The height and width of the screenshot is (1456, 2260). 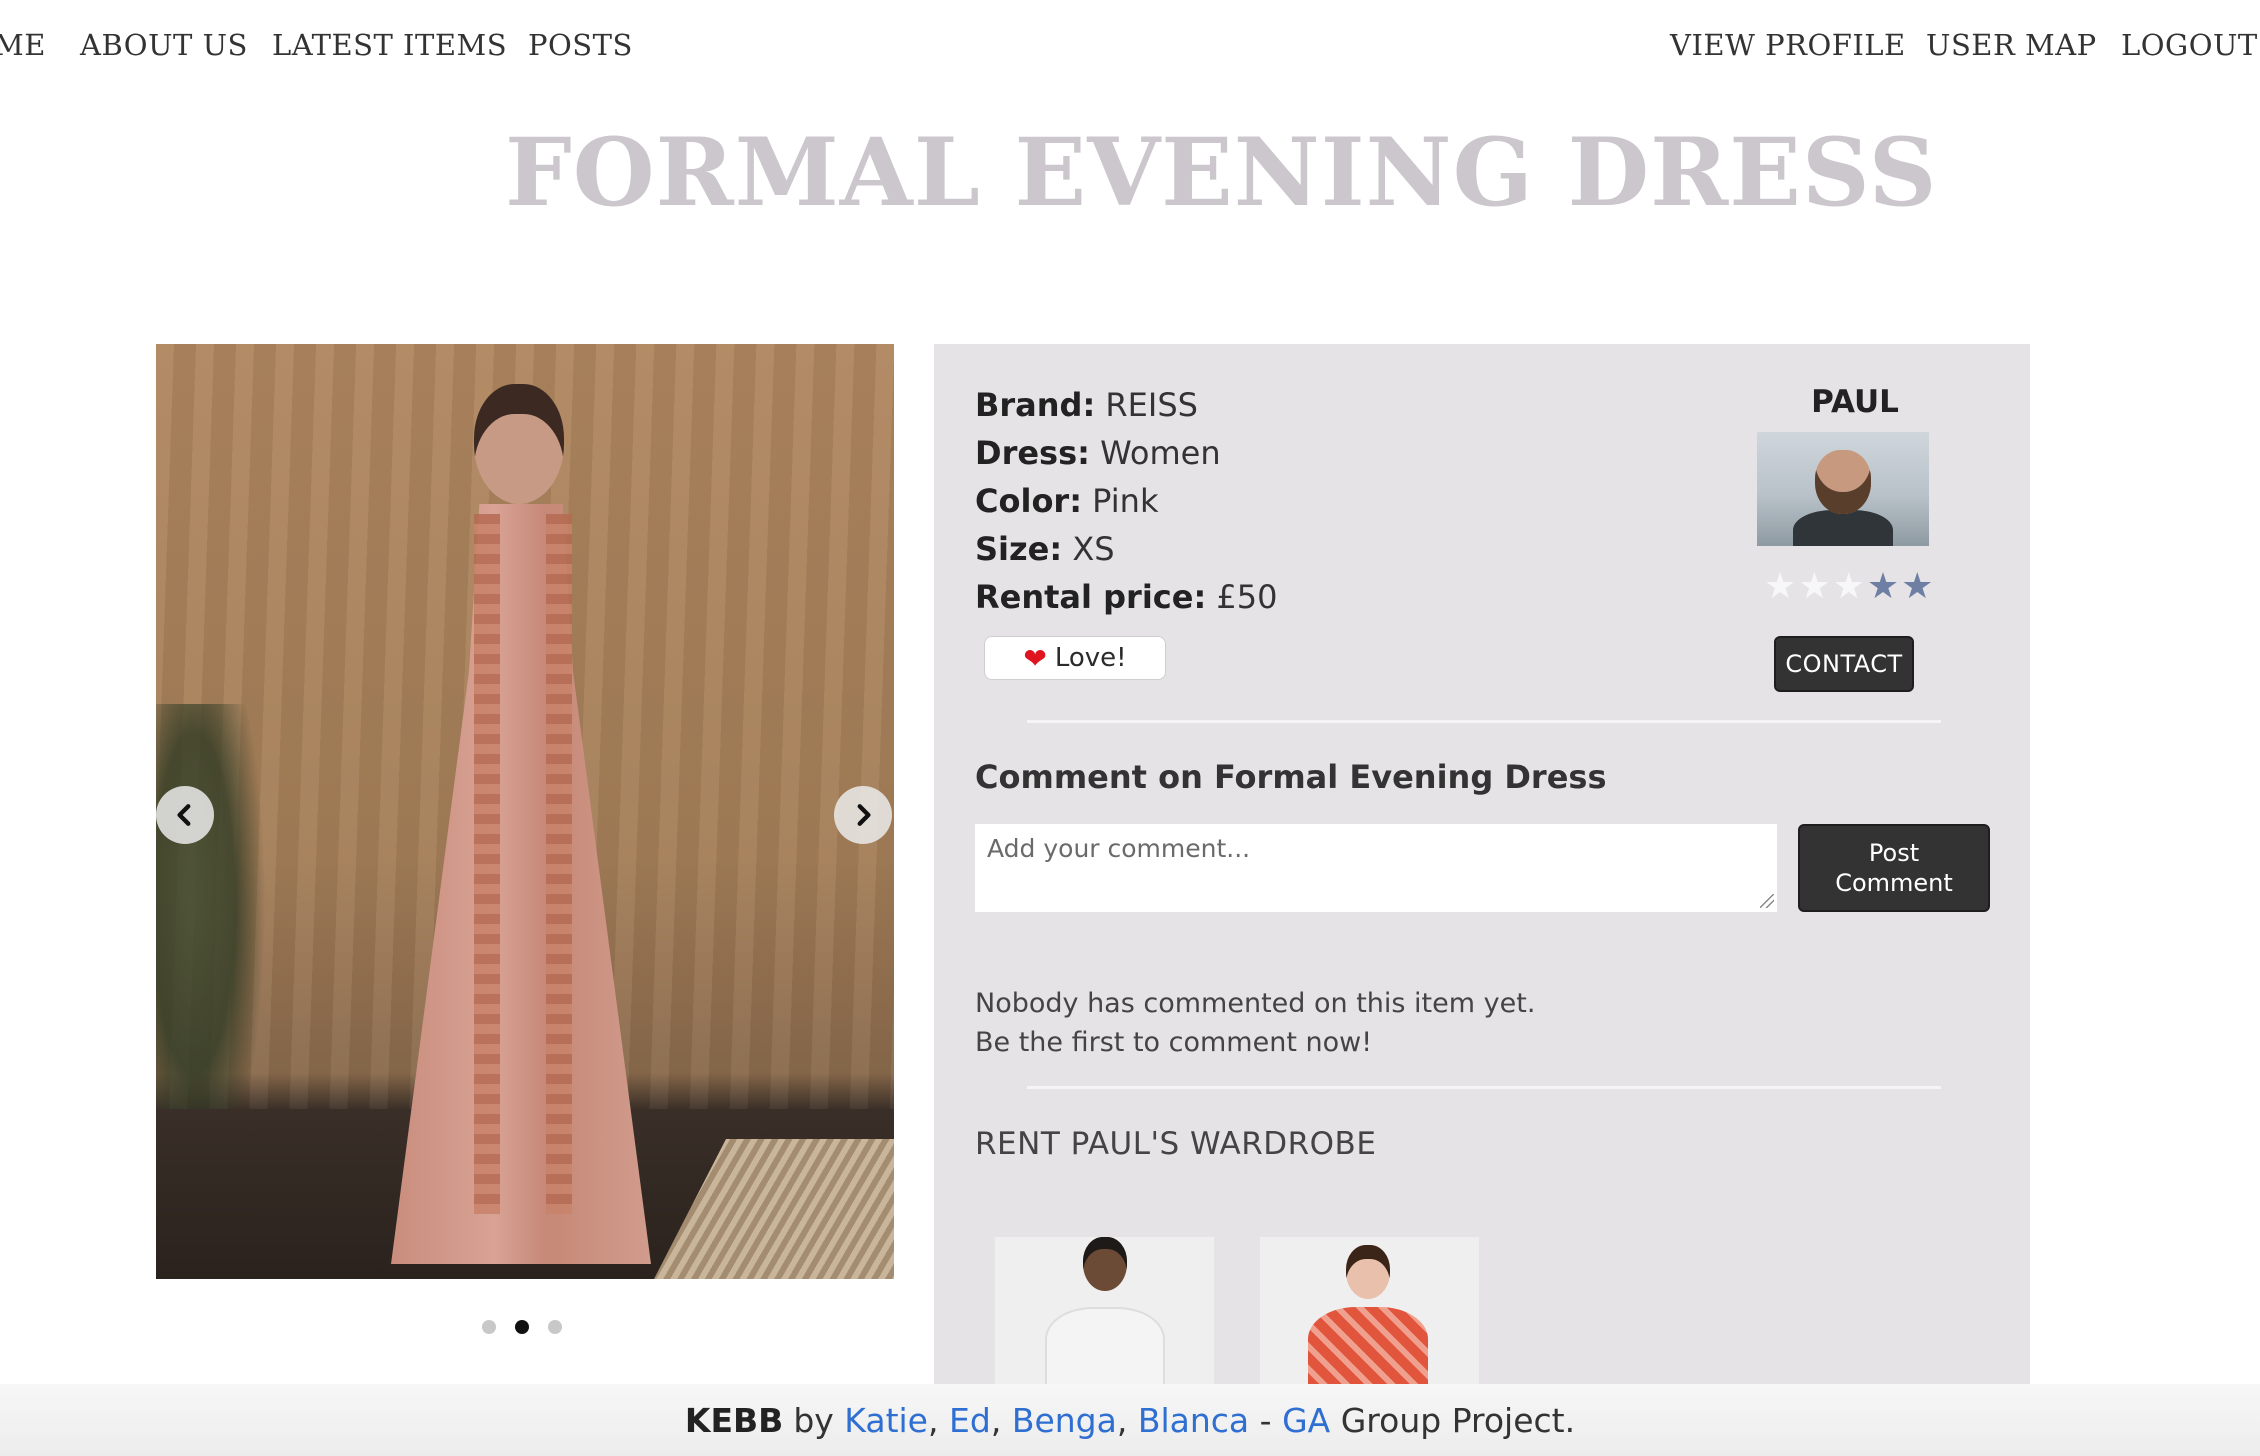 What do you see at coordinates (734, 1420) in the screenshot?
I see `footer-brand: KEBB` at bounding box center [734, 1420].